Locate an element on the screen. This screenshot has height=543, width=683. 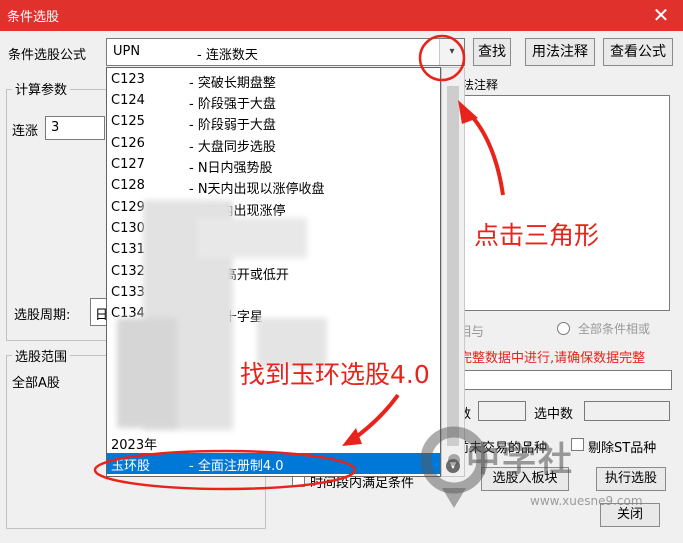
find-item-annotation: 找到玉环选股4.0 is located at coordinates (335, 374).